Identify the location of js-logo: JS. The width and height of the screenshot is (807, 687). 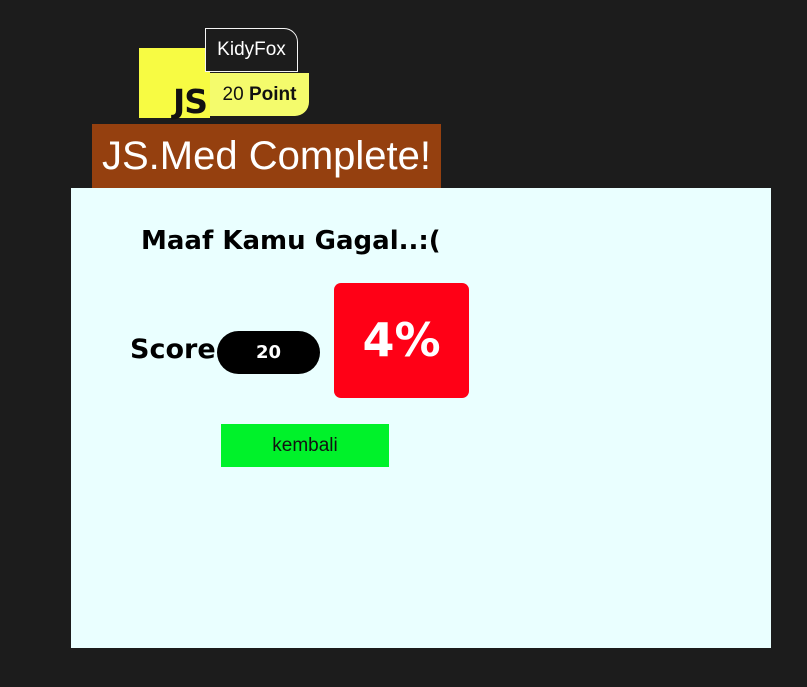
(174, 83).